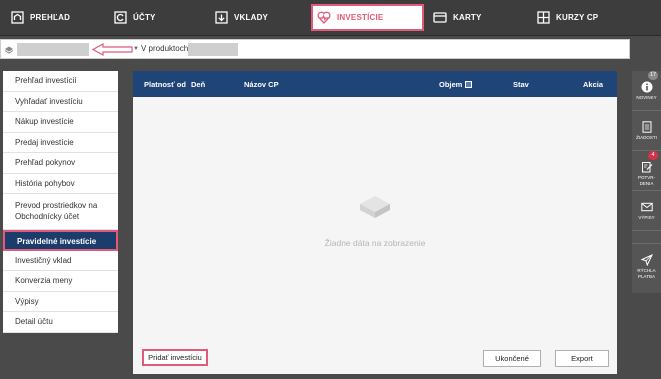 This screenshot has width=661, height=379. What do you see at coordinates (543, 18) in the screenshot?
I see `grid-icon` at bounding box center [543, 18].